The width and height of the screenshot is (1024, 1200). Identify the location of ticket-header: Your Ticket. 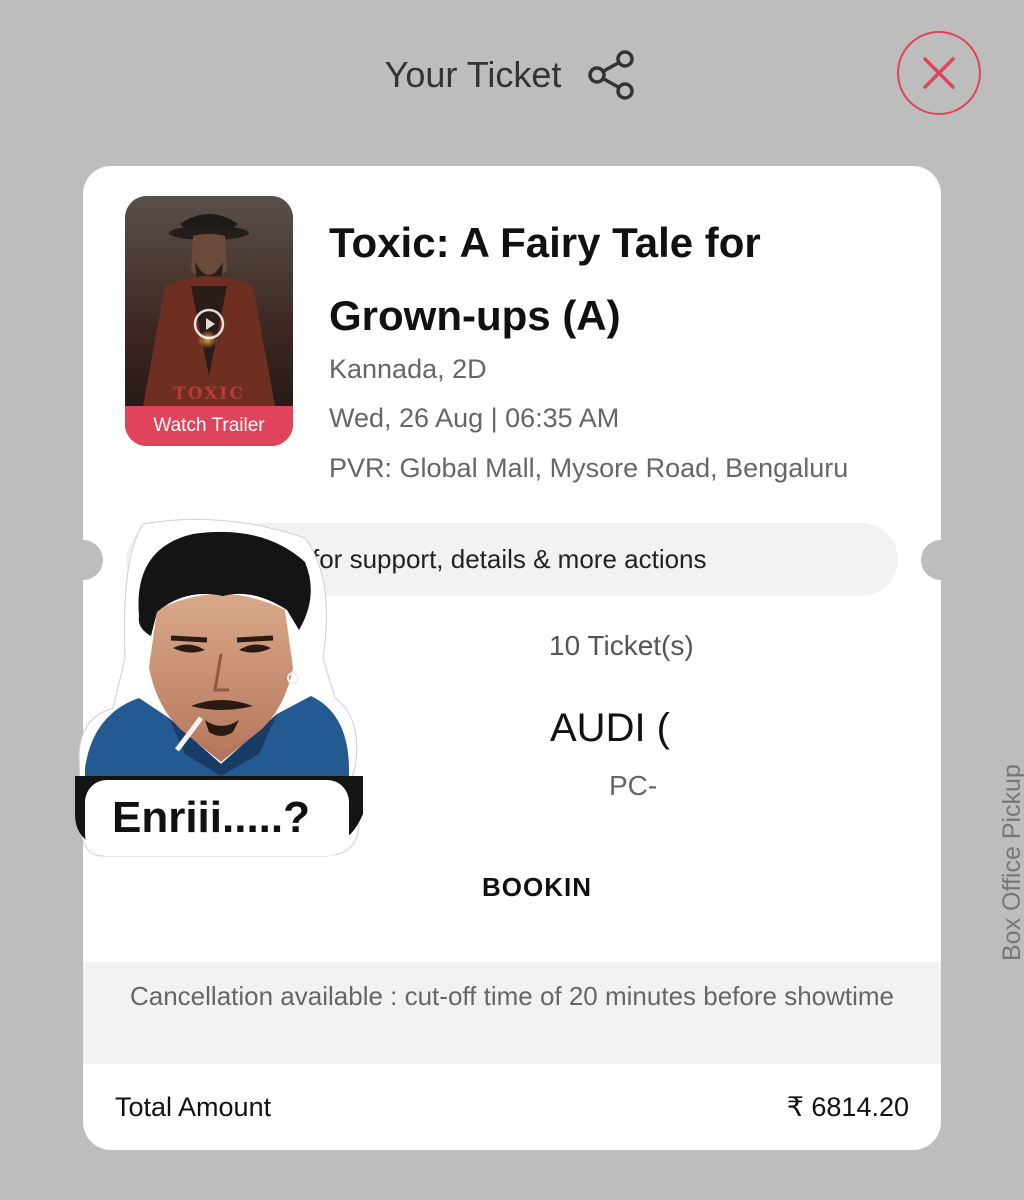
(512, 75).